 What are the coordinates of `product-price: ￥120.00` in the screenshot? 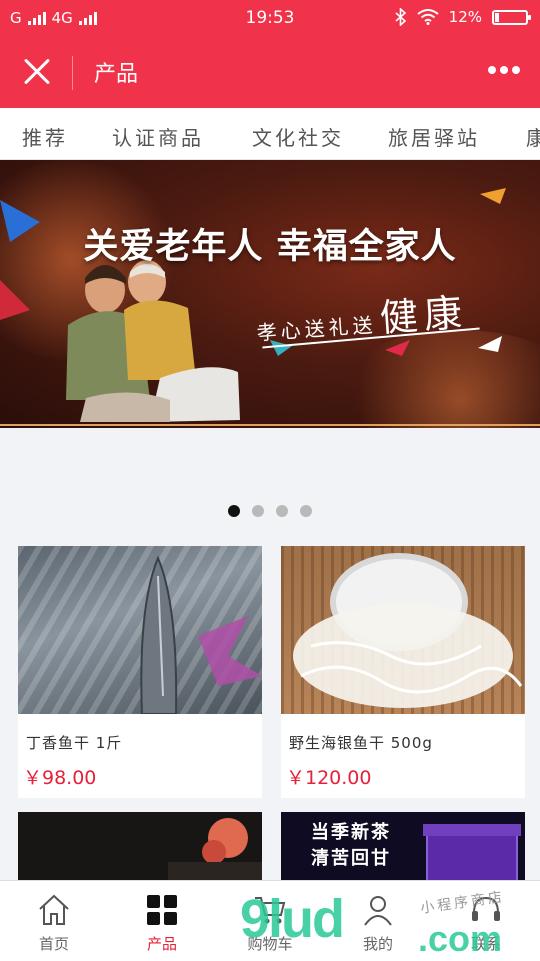 It's located at (329, 778).